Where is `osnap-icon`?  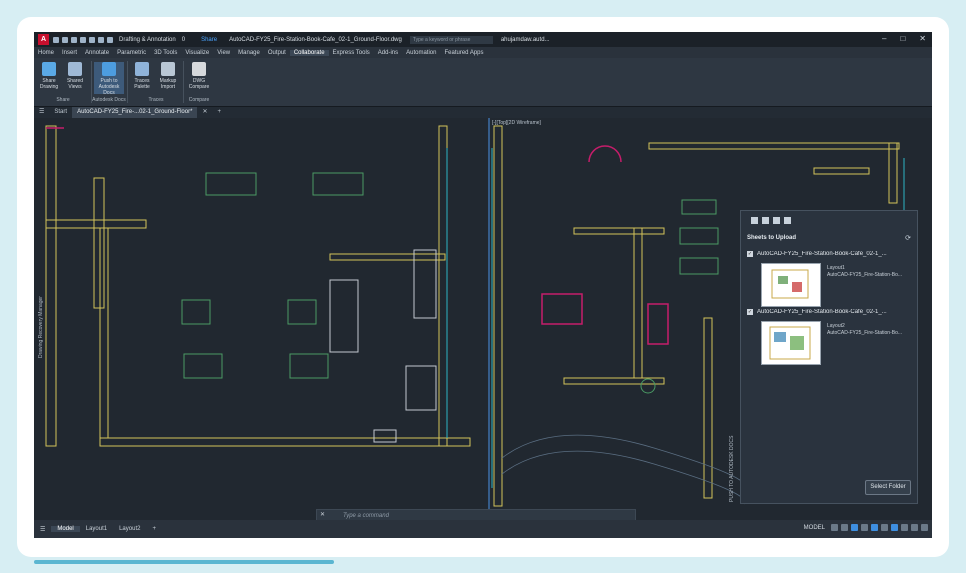 osnap-icon is located at coordinates (874, 527).